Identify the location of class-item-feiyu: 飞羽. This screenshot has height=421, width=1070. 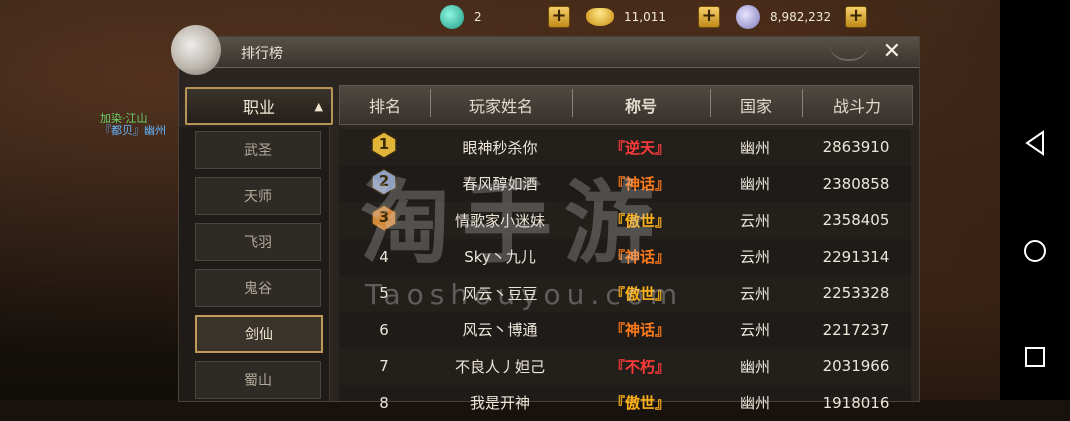
(258, 242).